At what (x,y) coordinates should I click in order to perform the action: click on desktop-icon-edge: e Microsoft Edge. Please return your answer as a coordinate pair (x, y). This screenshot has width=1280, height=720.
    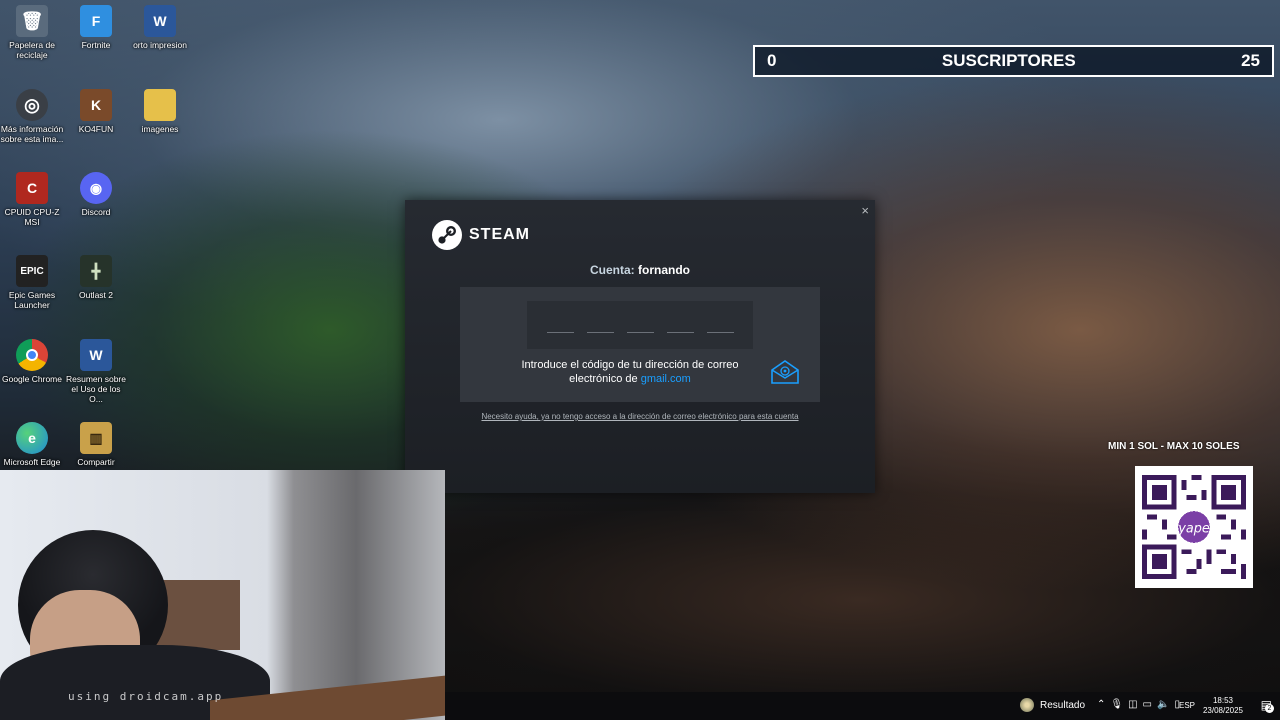
    Looking at the image, I should click on (32, 445).